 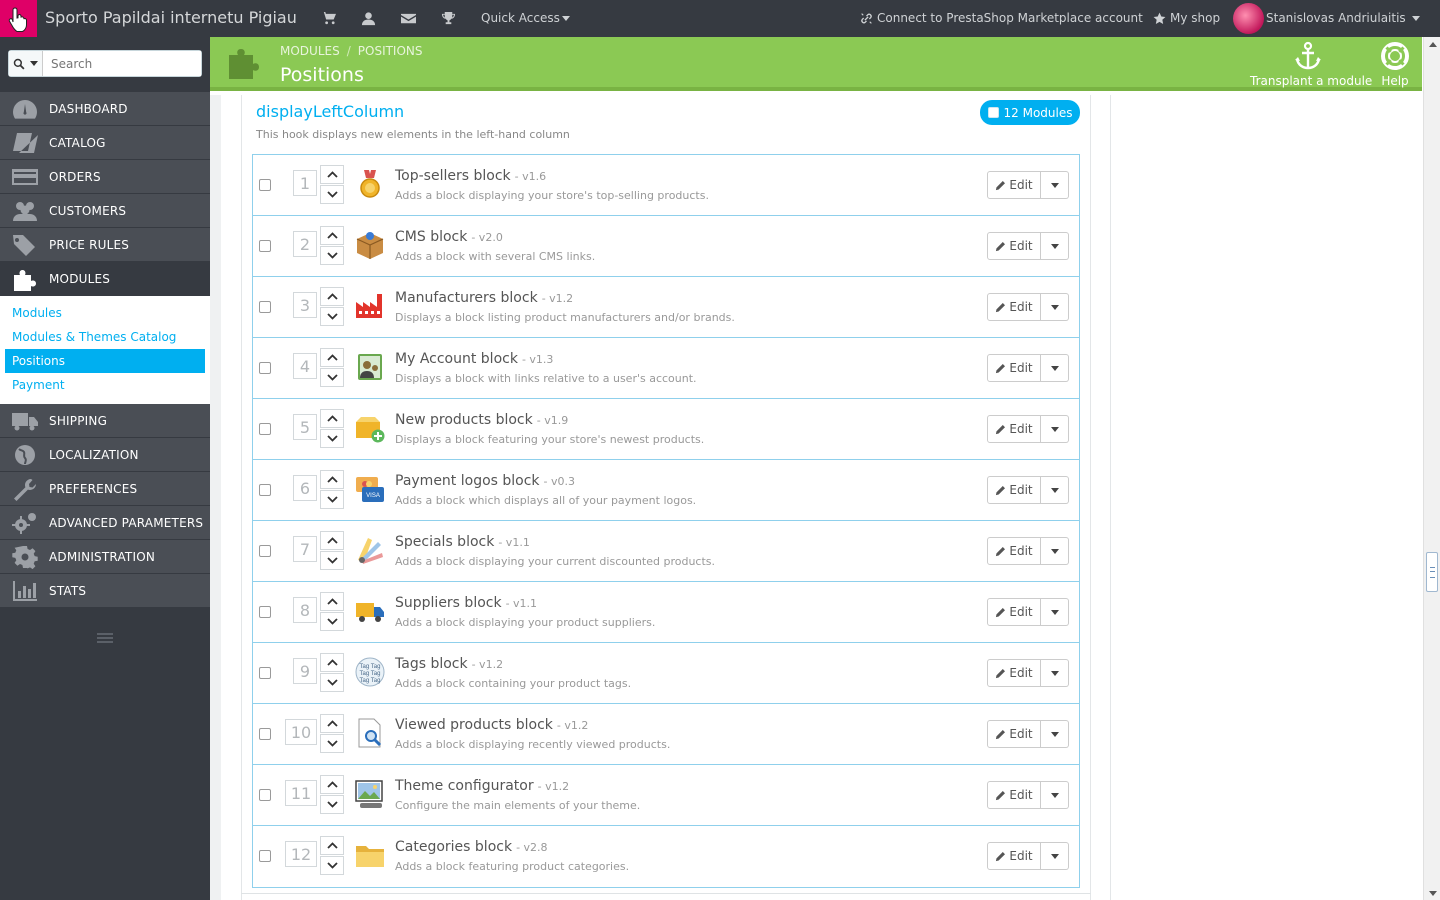 What do you see at coordinates (1432, 572) in the screenshot?
I see `scrollbar-thumb` at bounding box center [1432, 572].